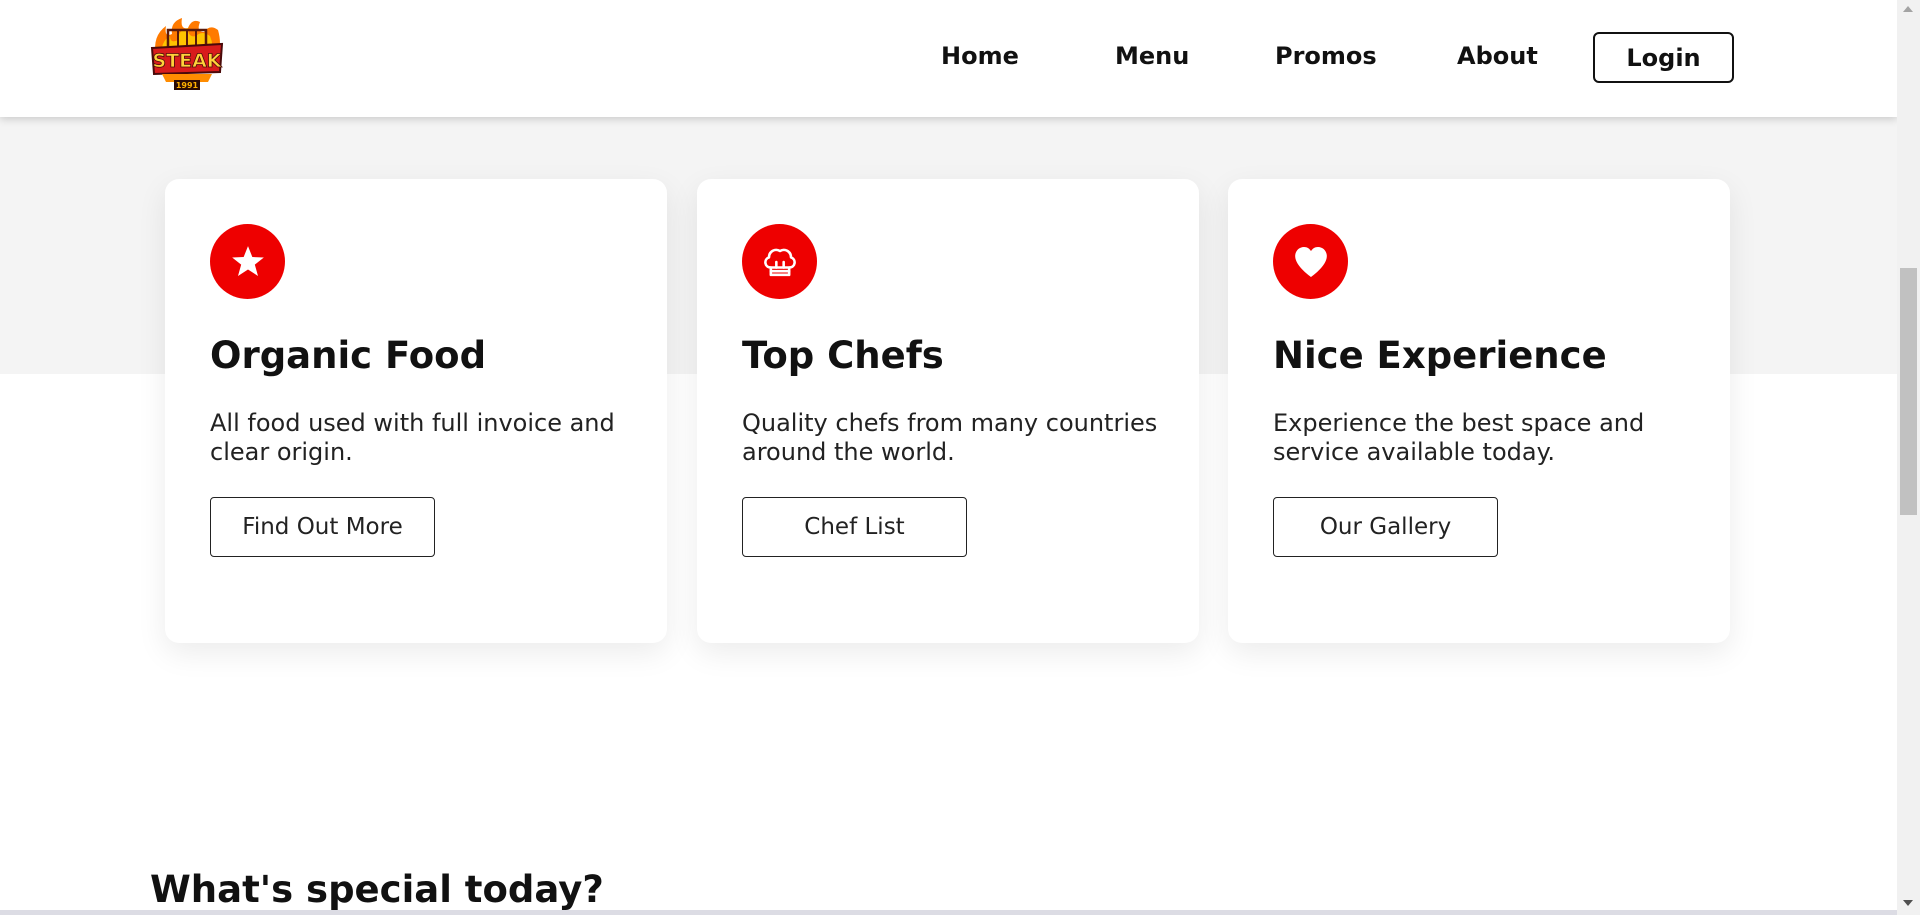 Image resolution: width=1920 pixels, height=915 pixels. I want to click on nav-menu: Menu, so click(1152, 56).